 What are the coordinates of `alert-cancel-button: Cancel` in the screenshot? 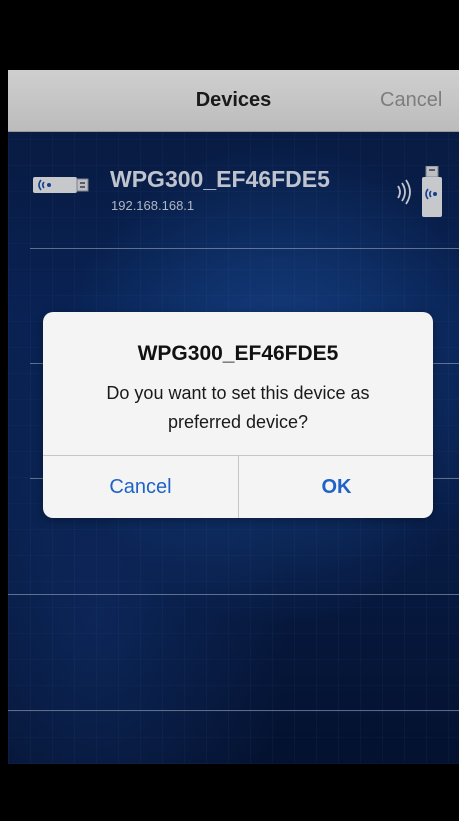 It's located at (140, 487).